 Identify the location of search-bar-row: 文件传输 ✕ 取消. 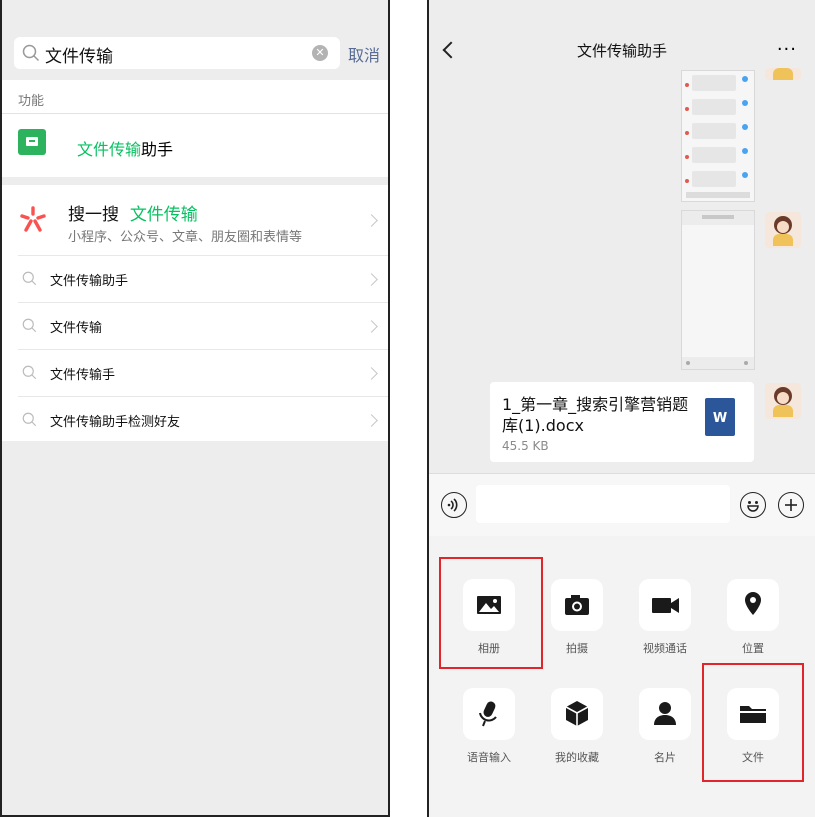
(195, 39).